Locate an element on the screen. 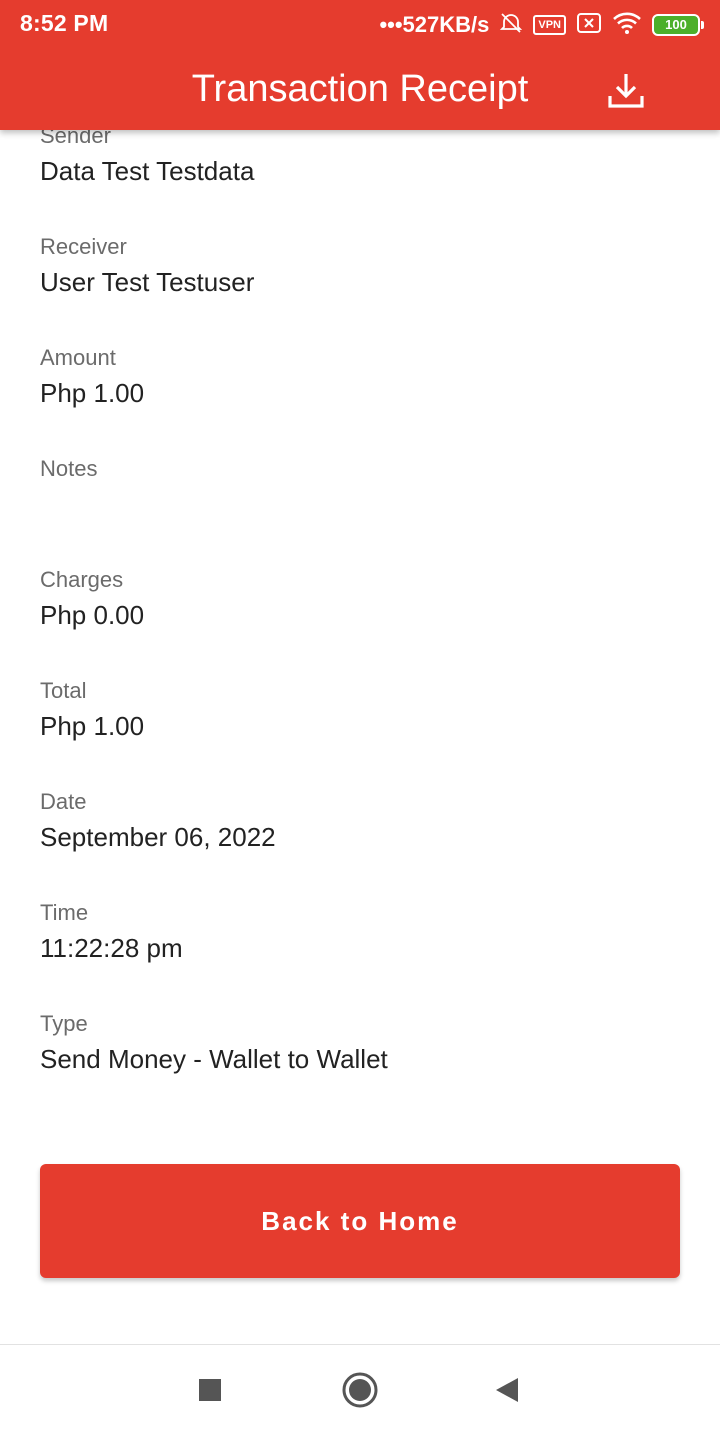 Image resolution: width=720 pixels, height=1440 pixels. battery-indicator: 100 is located at coordinates (678, 25).